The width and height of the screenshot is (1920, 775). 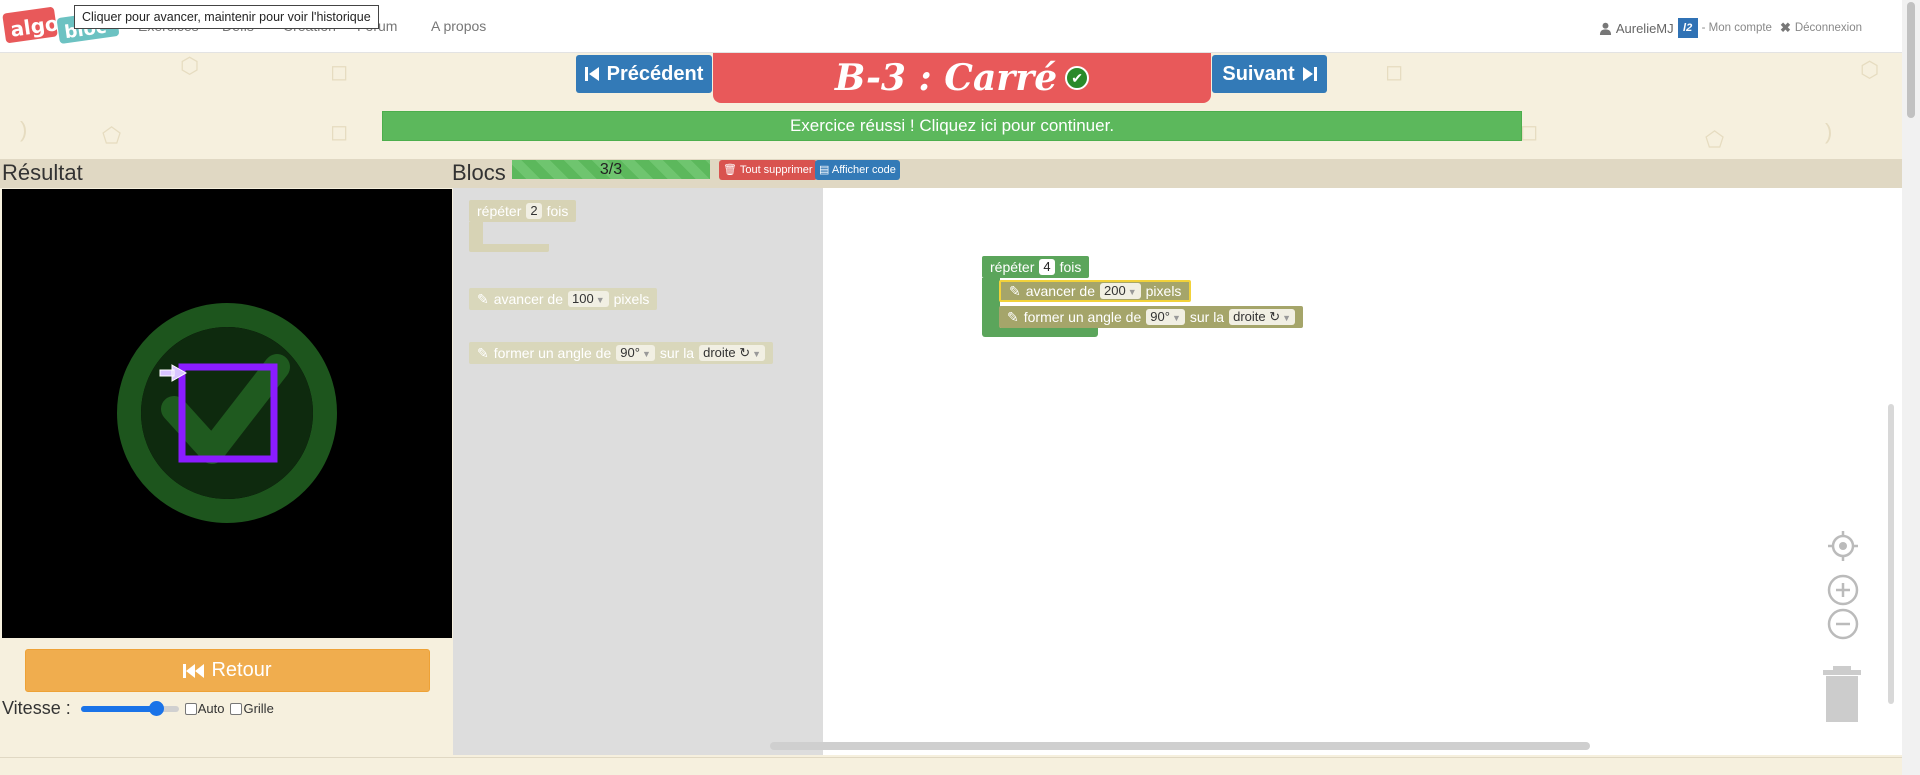 What do you see at coordinates (1911, 60) in the screenshot?
I see `page-scrollbar-thumb` at bounding box center [1911, 60].